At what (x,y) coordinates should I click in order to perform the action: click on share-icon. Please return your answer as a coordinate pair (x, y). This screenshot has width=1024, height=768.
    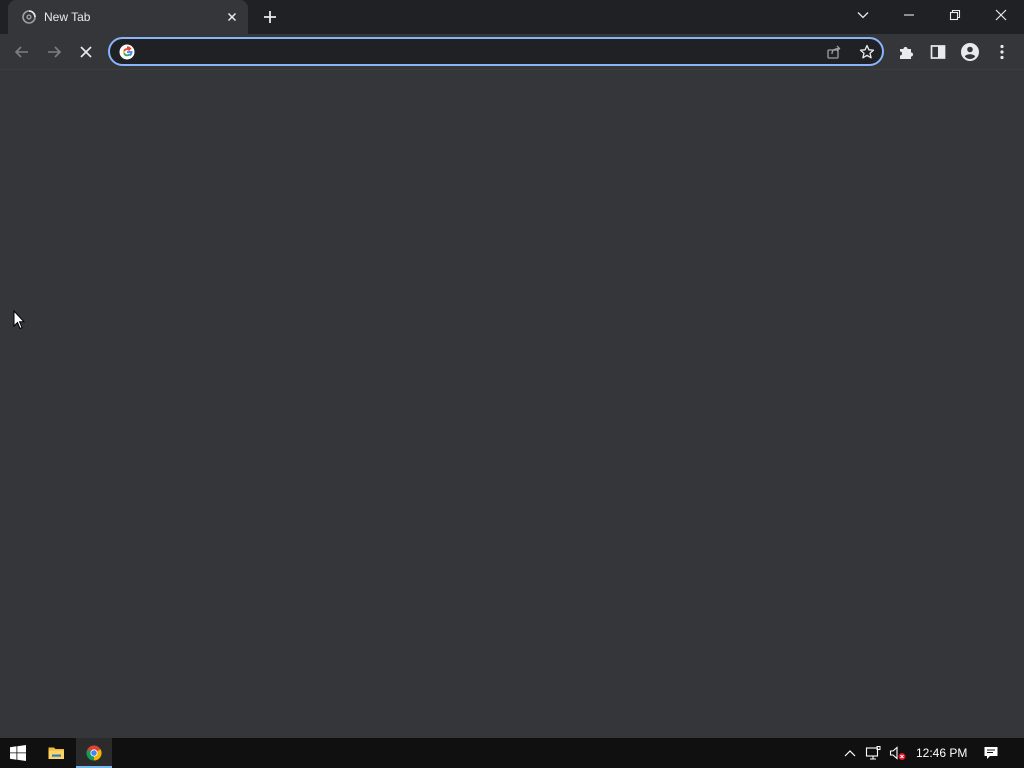
    Looking at the image, I should click on (834, 52).